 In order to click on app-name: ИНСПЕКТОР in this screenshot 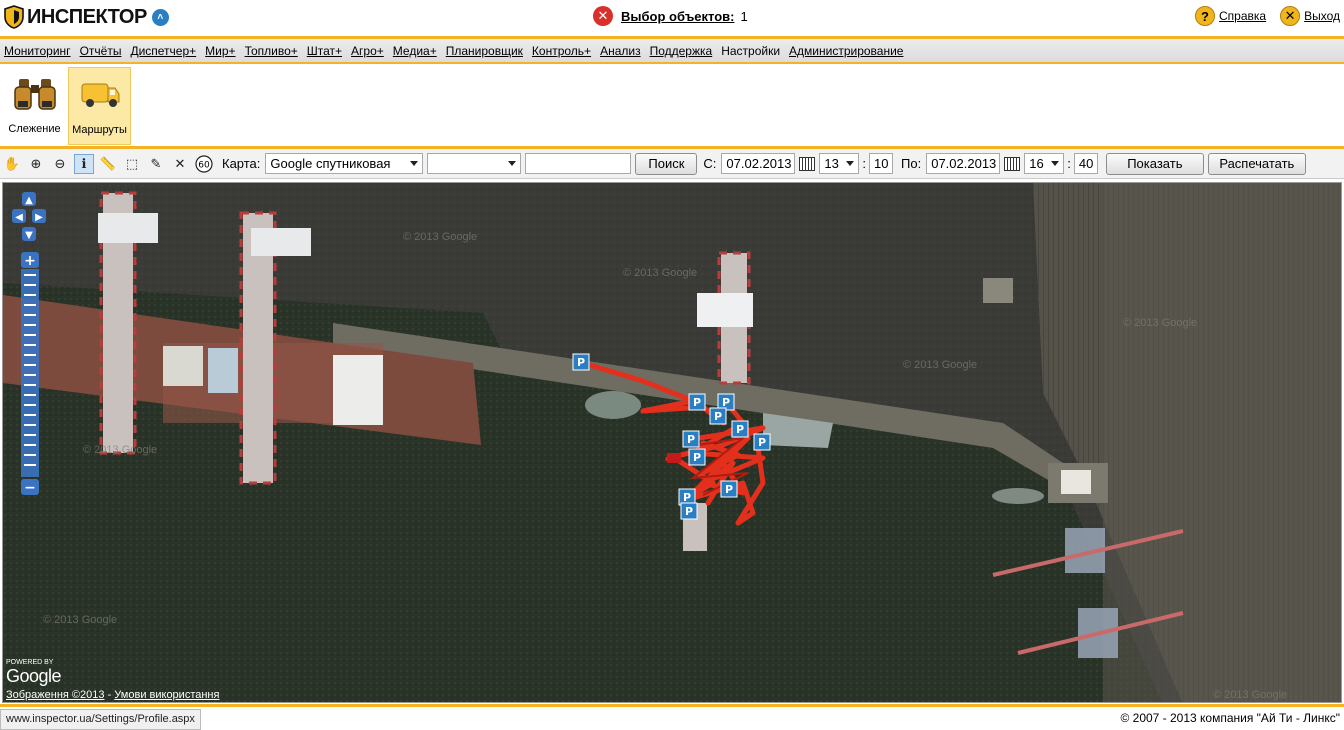, I will do `click(87, 16)`.